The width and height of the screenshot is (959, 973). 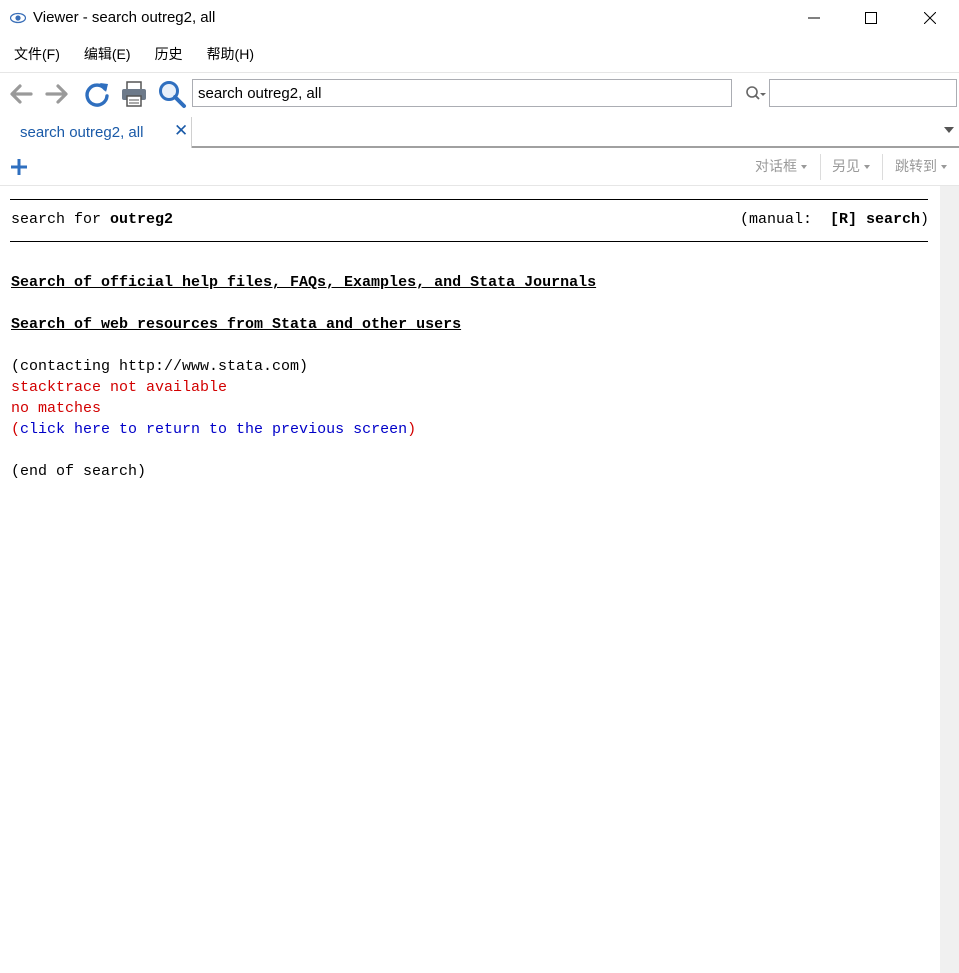 I want to click on print-icon, so click(x=134, y=94).